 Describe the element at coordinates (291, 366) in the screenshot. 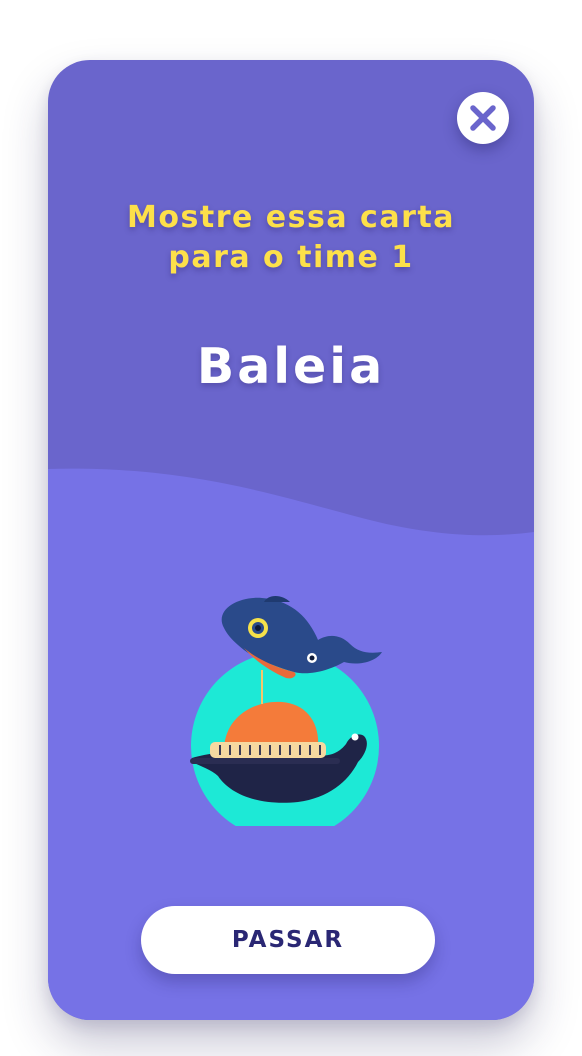

I see `card-word: Baleia` at that location.